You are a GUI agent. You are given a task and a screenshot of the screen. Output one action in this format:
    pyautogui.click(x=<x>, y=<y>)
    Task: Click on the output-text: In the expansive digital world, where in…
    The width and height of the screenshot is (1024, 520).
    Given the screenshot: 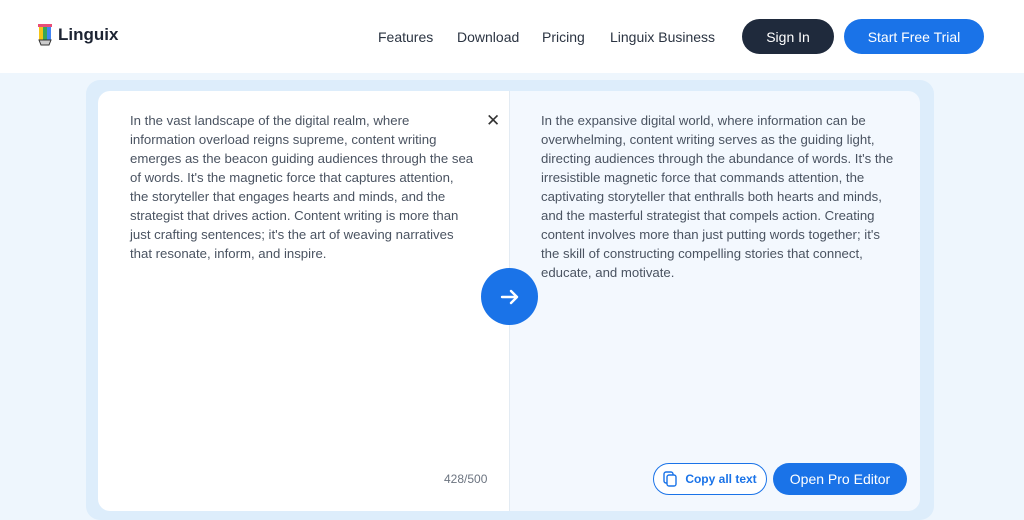 What is the action you would take?
    pyautogui.click(x=717, y=196)
    